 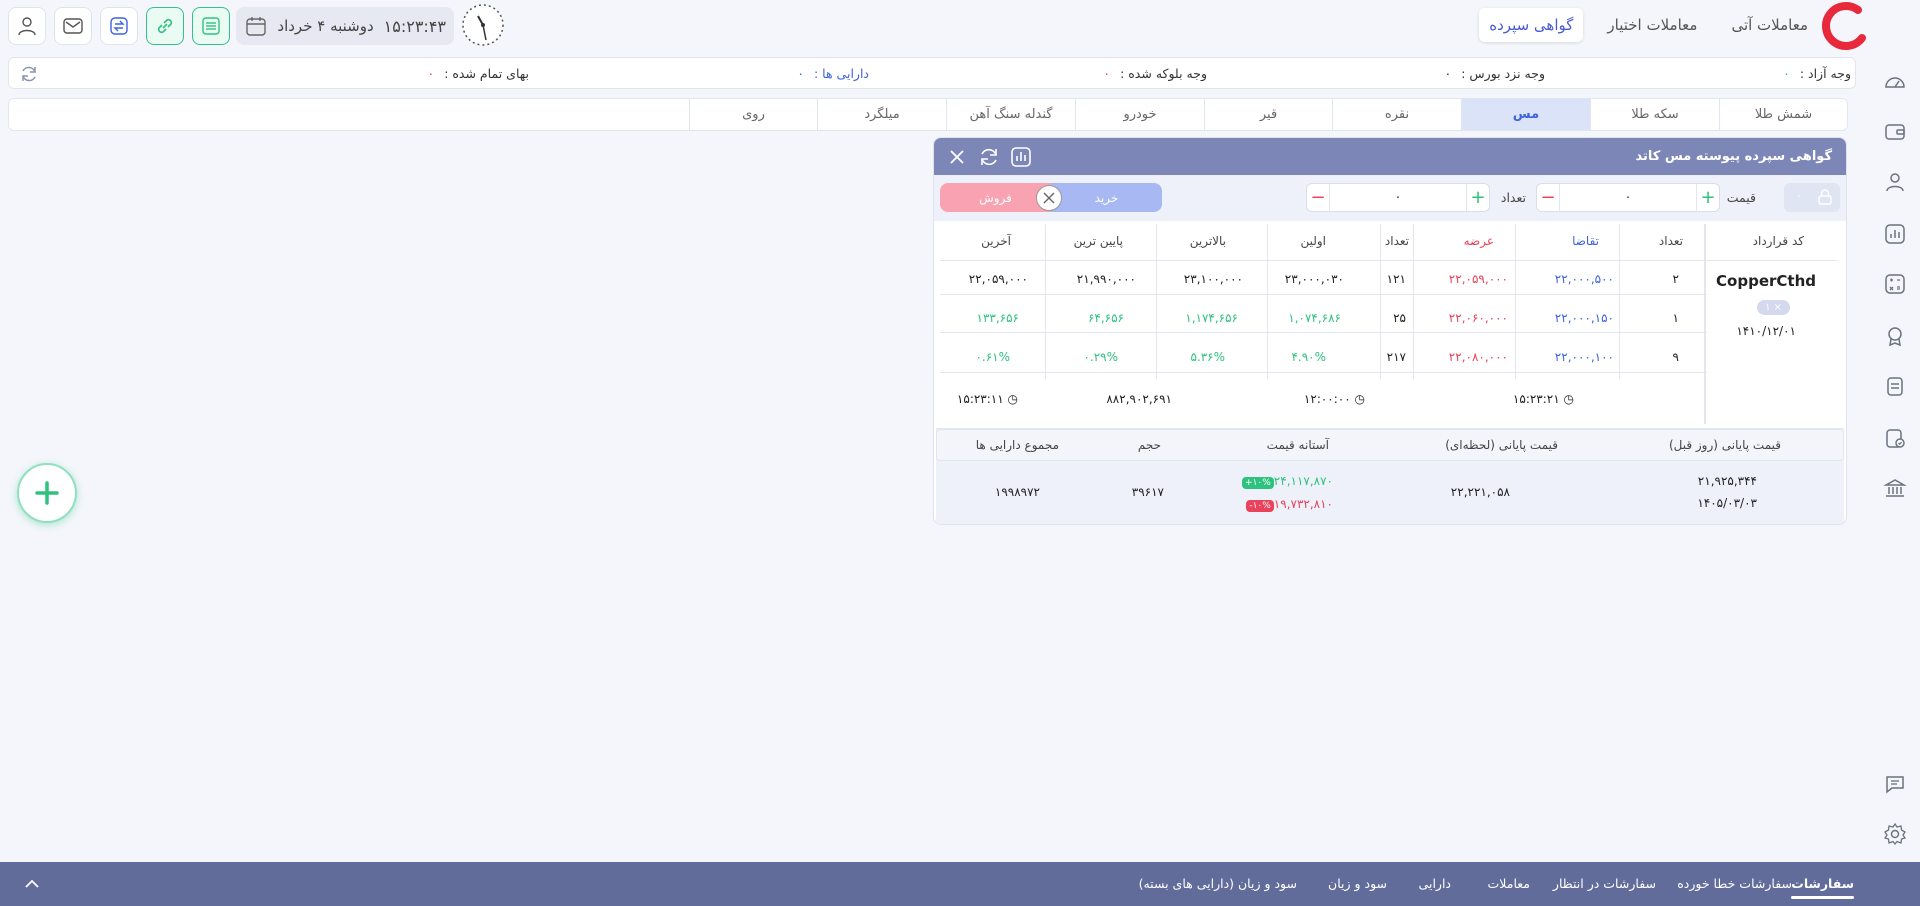 What do you see at coordinates (1895, 182) in the screenshot?
I see `account-icon` at bounding box center [1895, 182].